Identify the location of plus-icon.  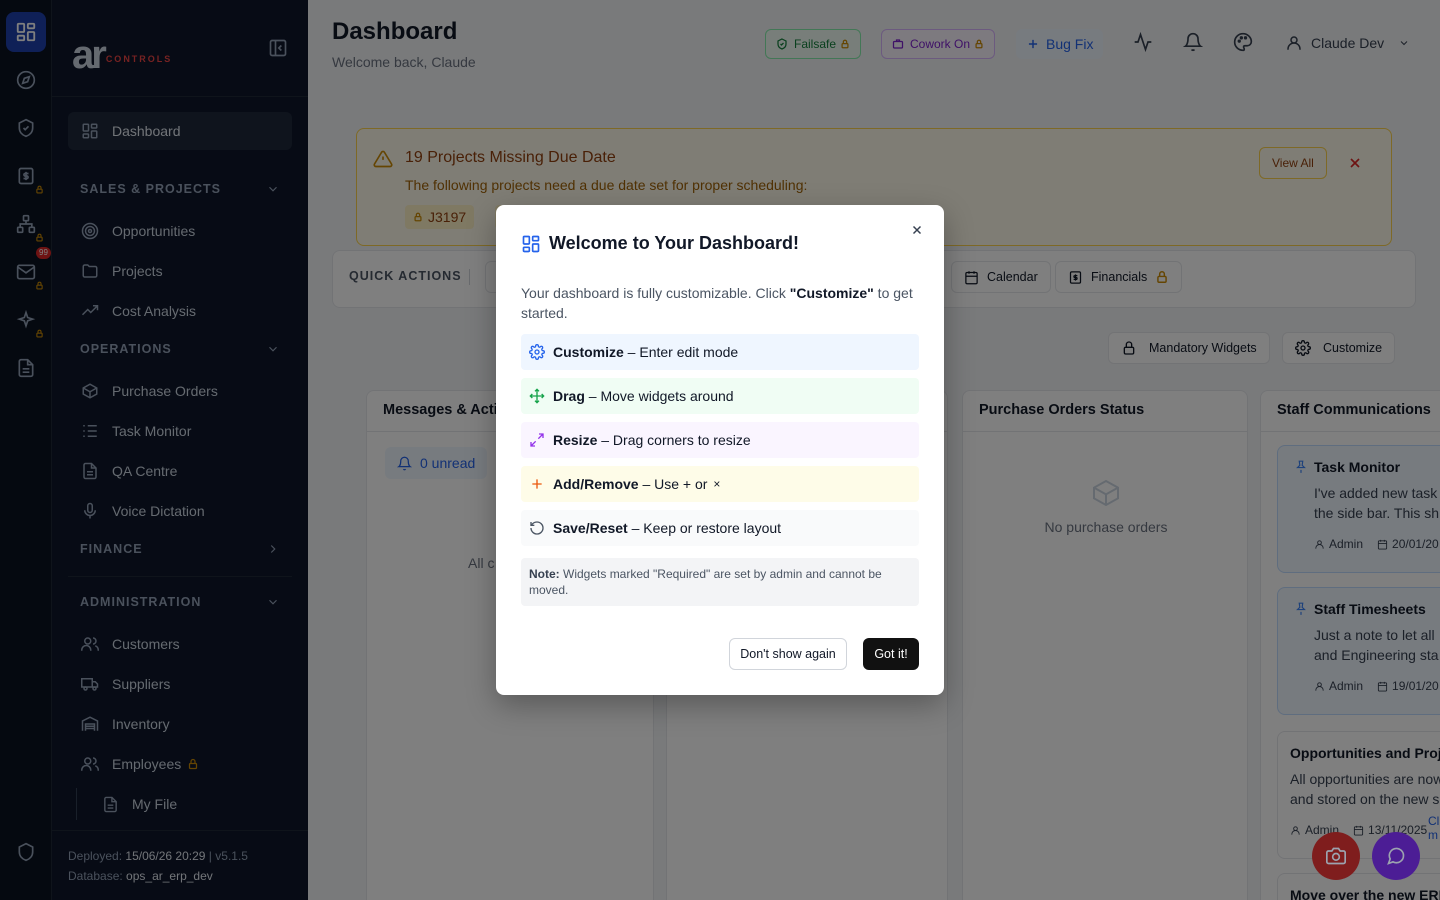
(537, 484).